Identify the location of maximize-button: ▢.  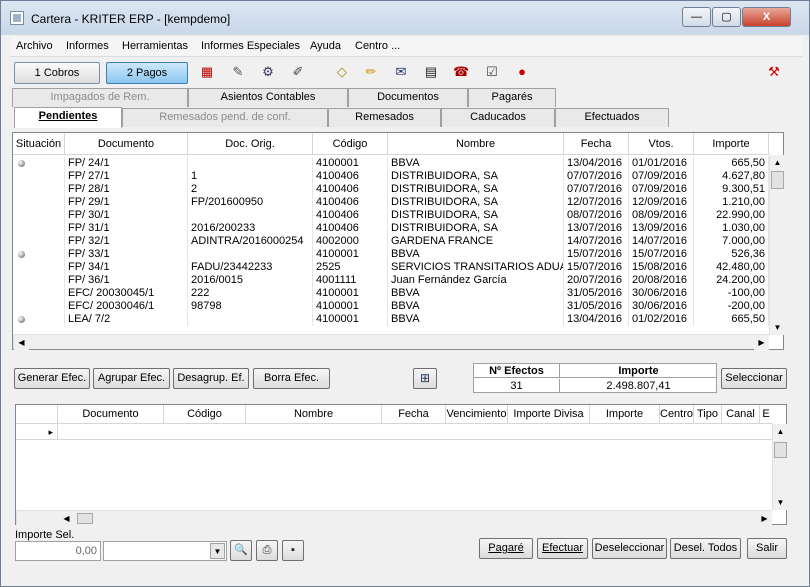
(726, 17).